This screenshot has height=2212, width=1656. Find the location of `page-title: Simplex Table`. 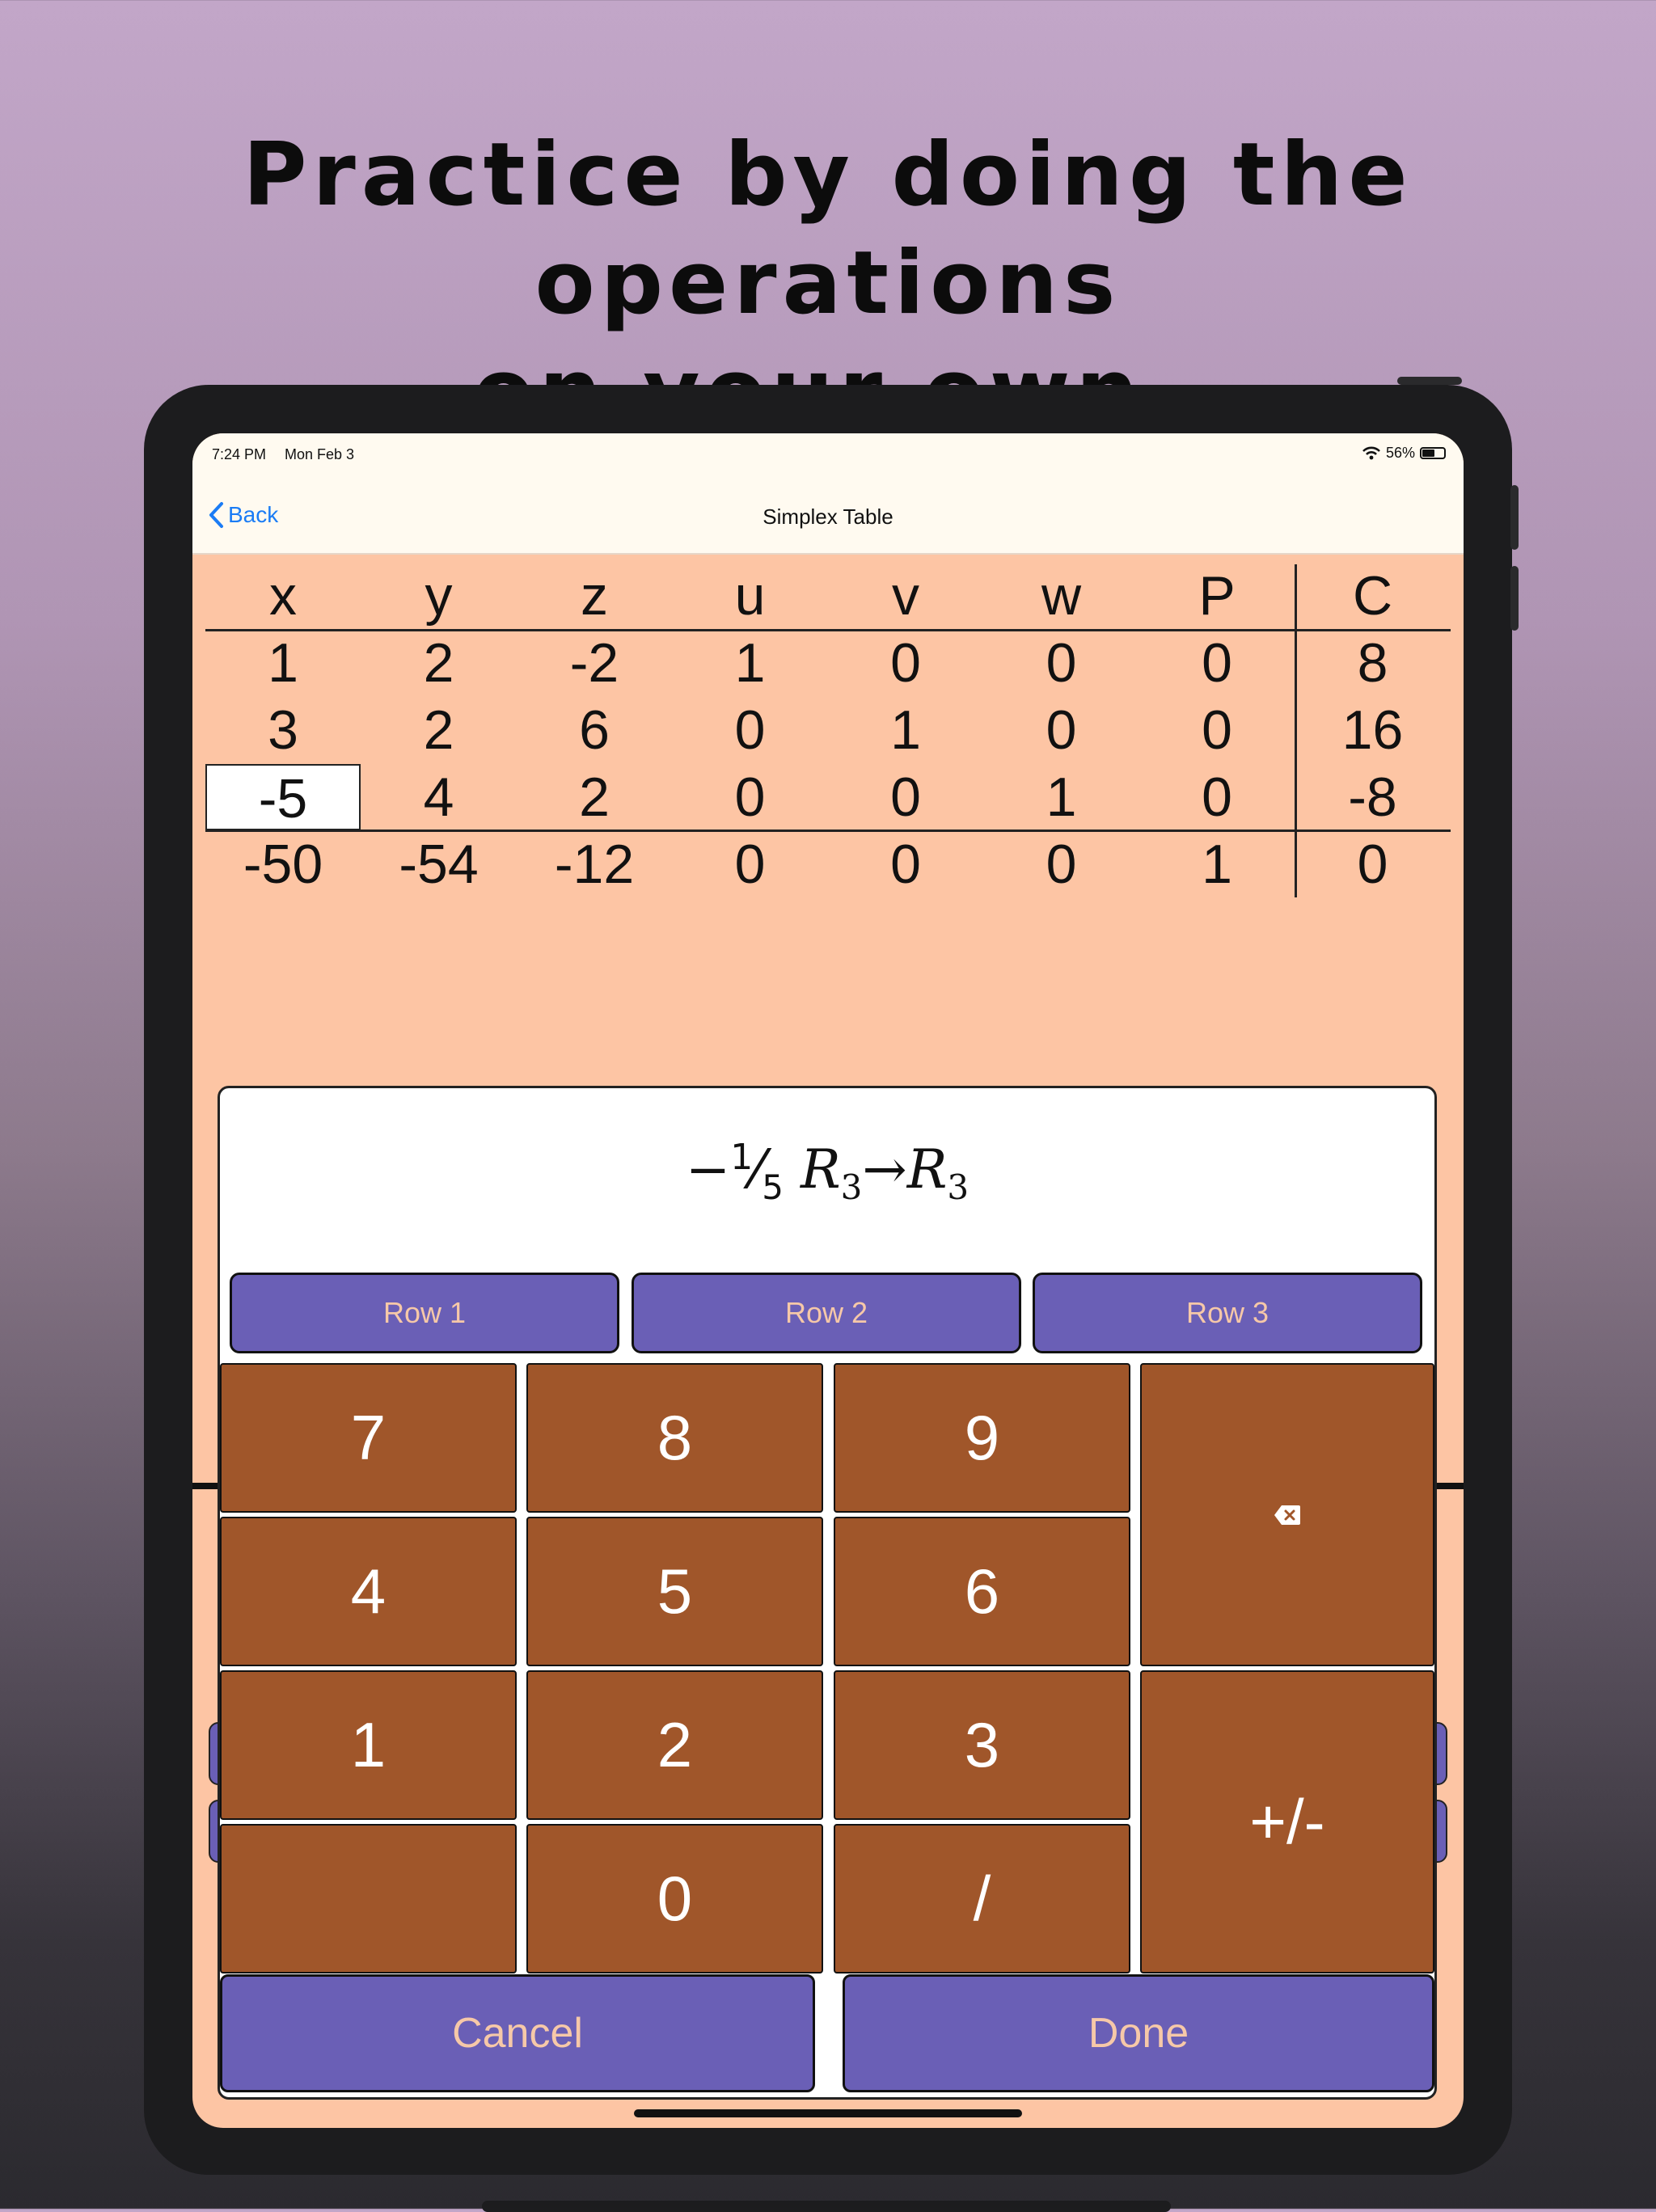

page-title: Simplex Table is located at coordinates (828, 516).